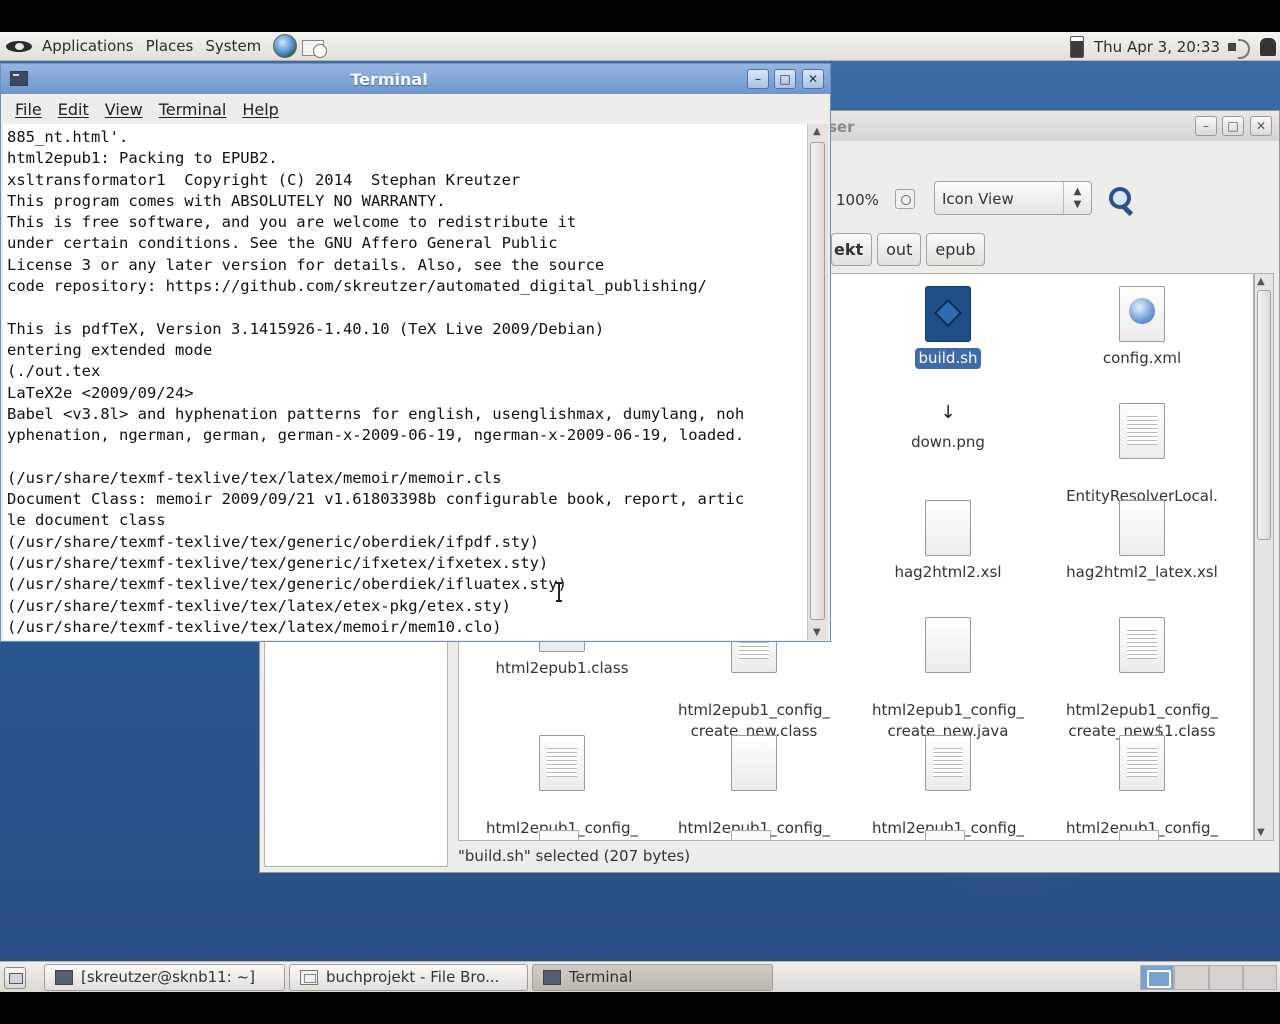  I want to click on mail-client-launcher-icon, so click(314, 46).